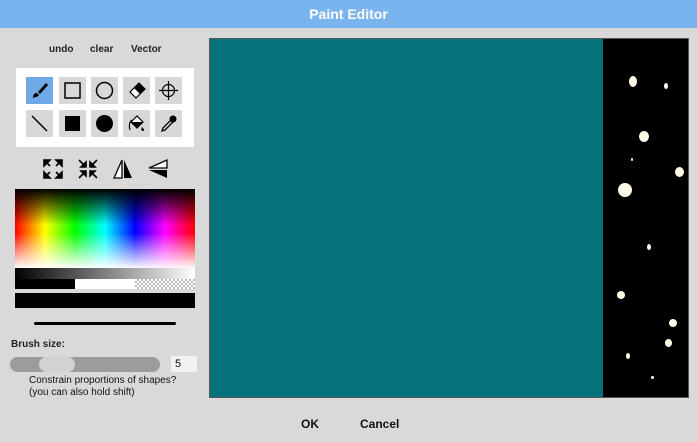 This screenshot has height=442, width=697. I want to click on rectangle-filled-icon, so click(72, 123).